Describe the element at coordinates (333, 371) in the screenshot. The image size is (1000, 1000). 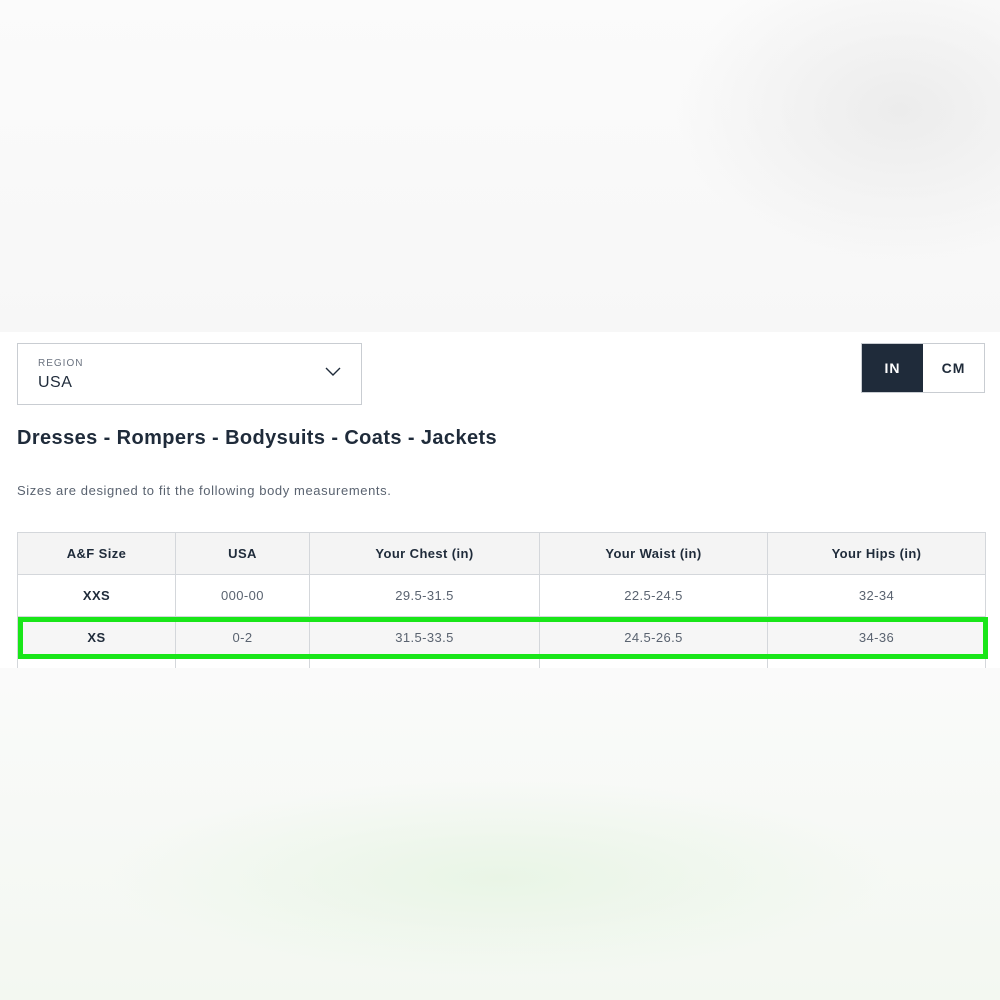
I see `chevron-down-icon` at that location.